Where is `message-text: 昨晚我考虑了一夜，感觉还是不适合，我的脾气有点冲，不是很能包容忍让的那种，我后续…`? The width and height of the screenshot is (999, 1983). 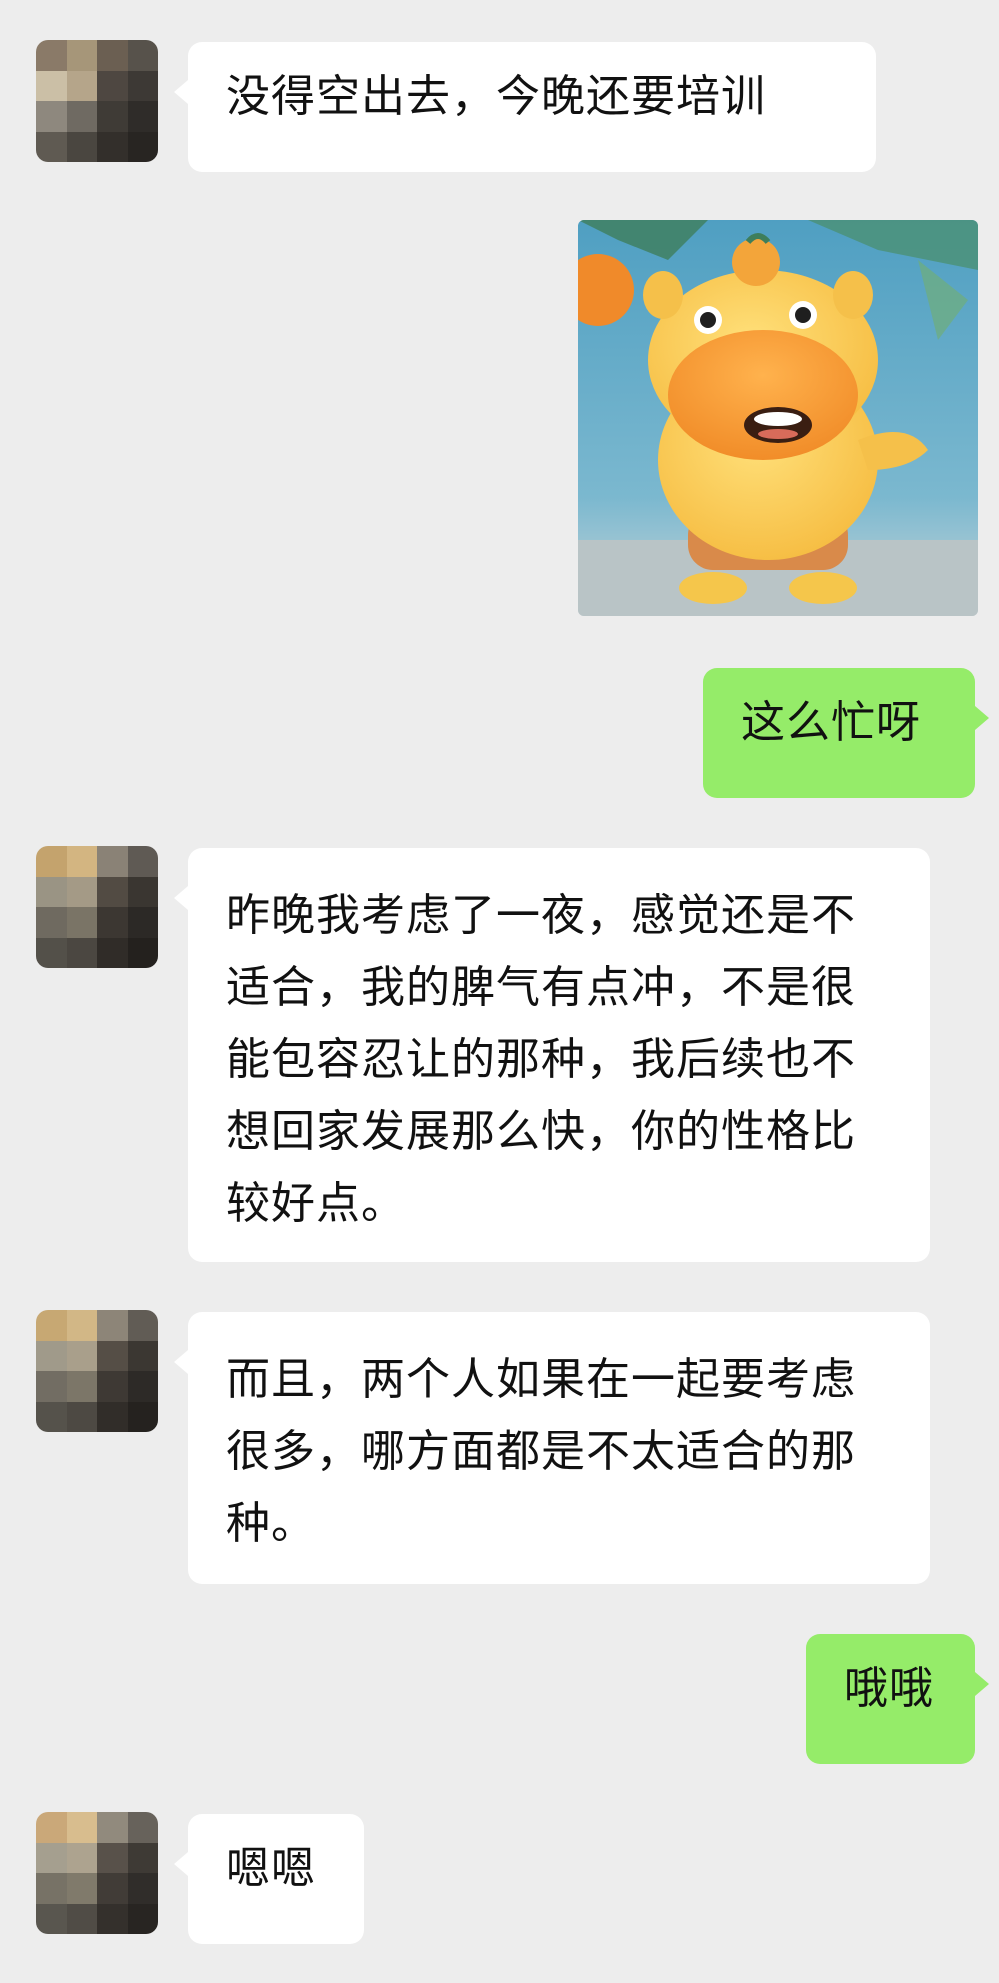 message-text: 昨晚我考虑了一夜，感觉还是不适合，我的脾气有点冲，不是很能包容忍让的那种，我后续… is located at coordinates (541, 1059).